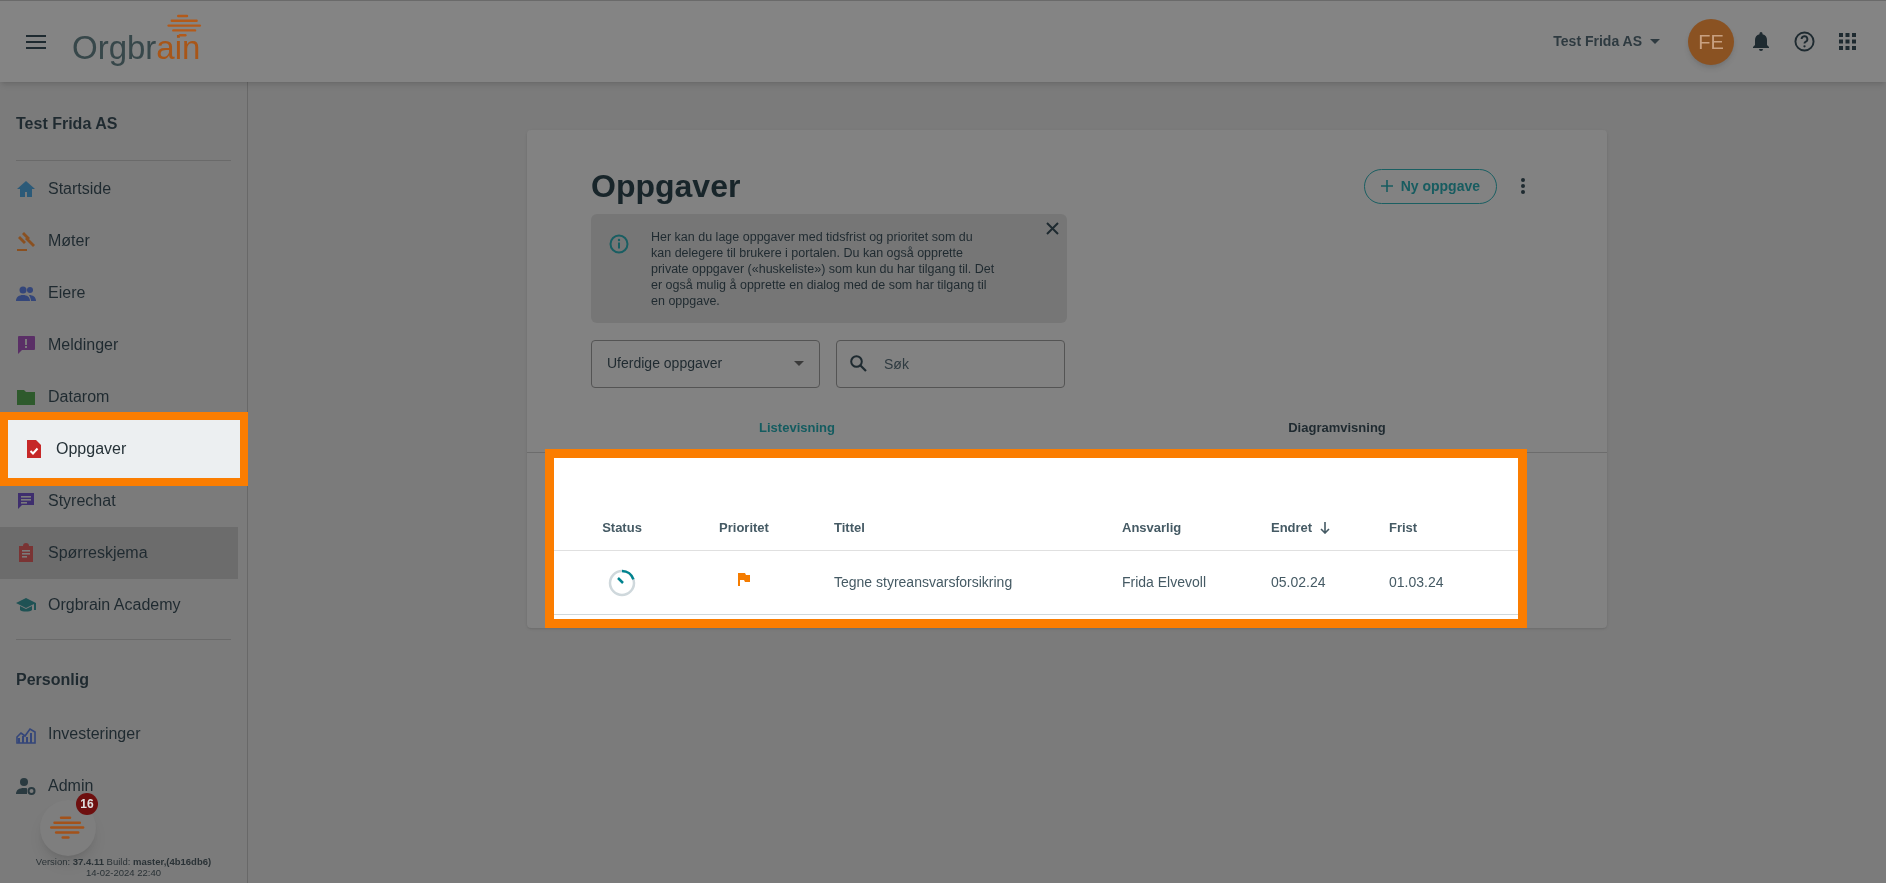 The height and width of the screenshot is (883, 1886). I want to click on home-icon, so click(26, 189).